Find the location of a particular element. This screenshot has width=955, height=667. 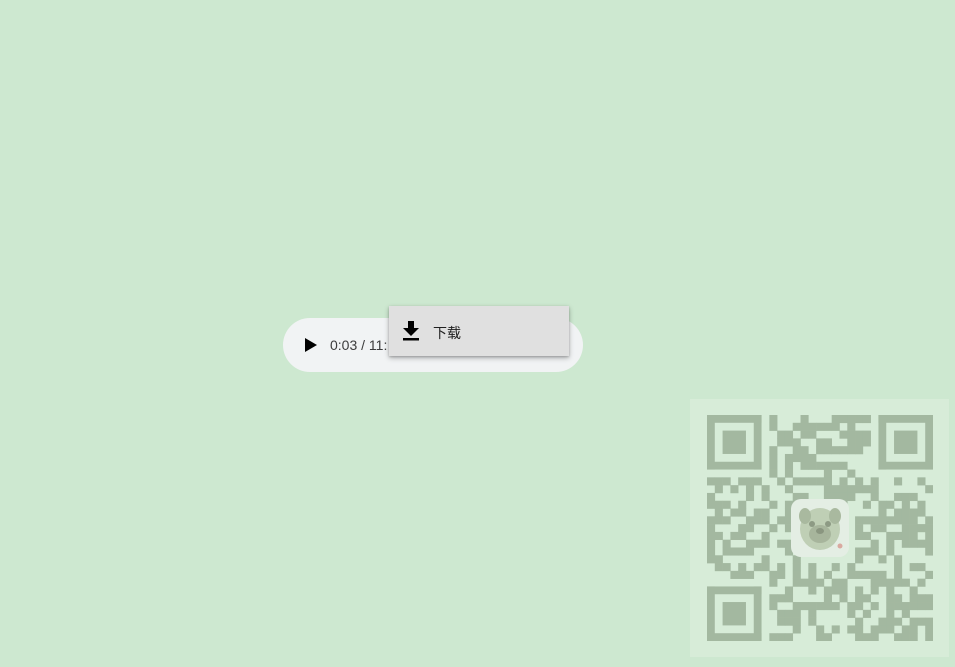

play-button is located at coordinates (311, 345).